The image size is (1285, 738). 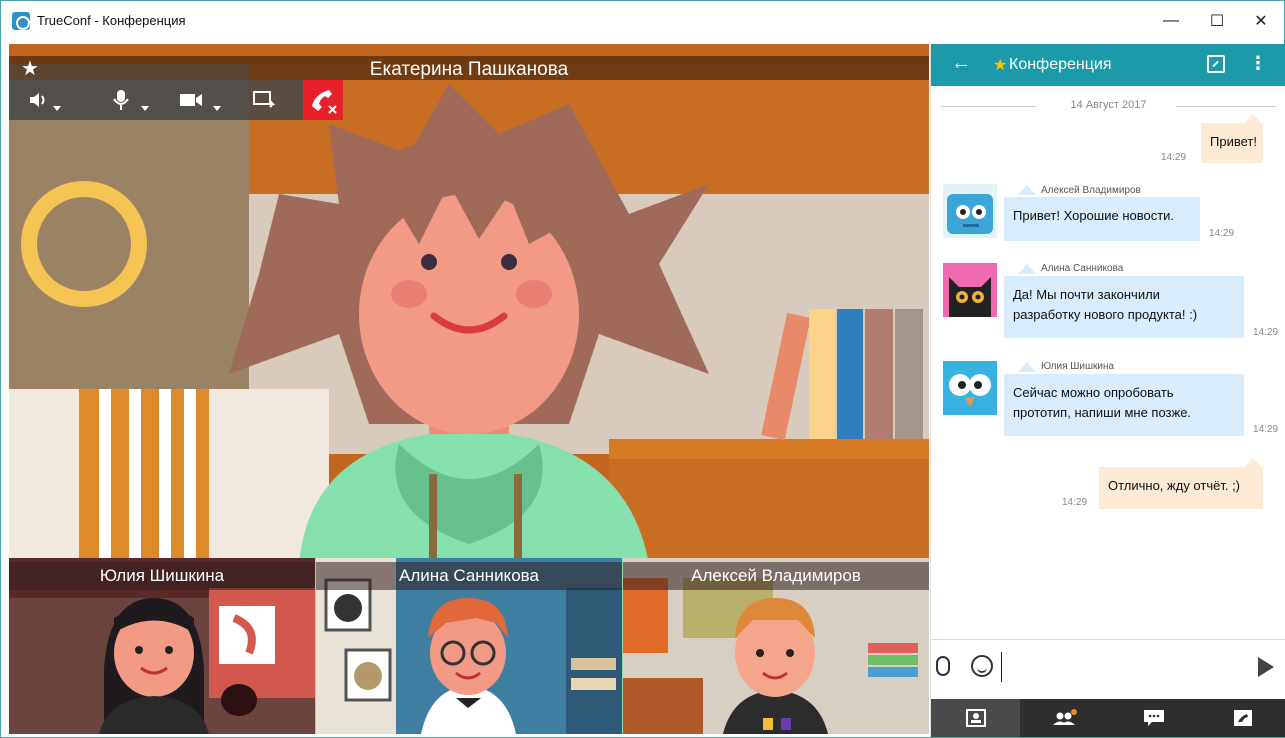 I want to click on tab-phone, so click(x=1241, y=718).